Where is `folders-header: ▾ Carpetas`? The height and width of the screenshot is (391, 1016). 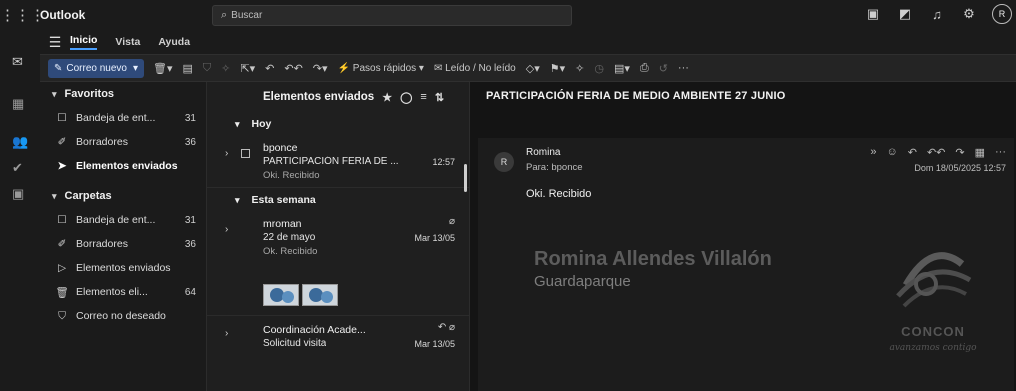
folders-header: ▾ Carpetas is located at coordinates (123, 196).